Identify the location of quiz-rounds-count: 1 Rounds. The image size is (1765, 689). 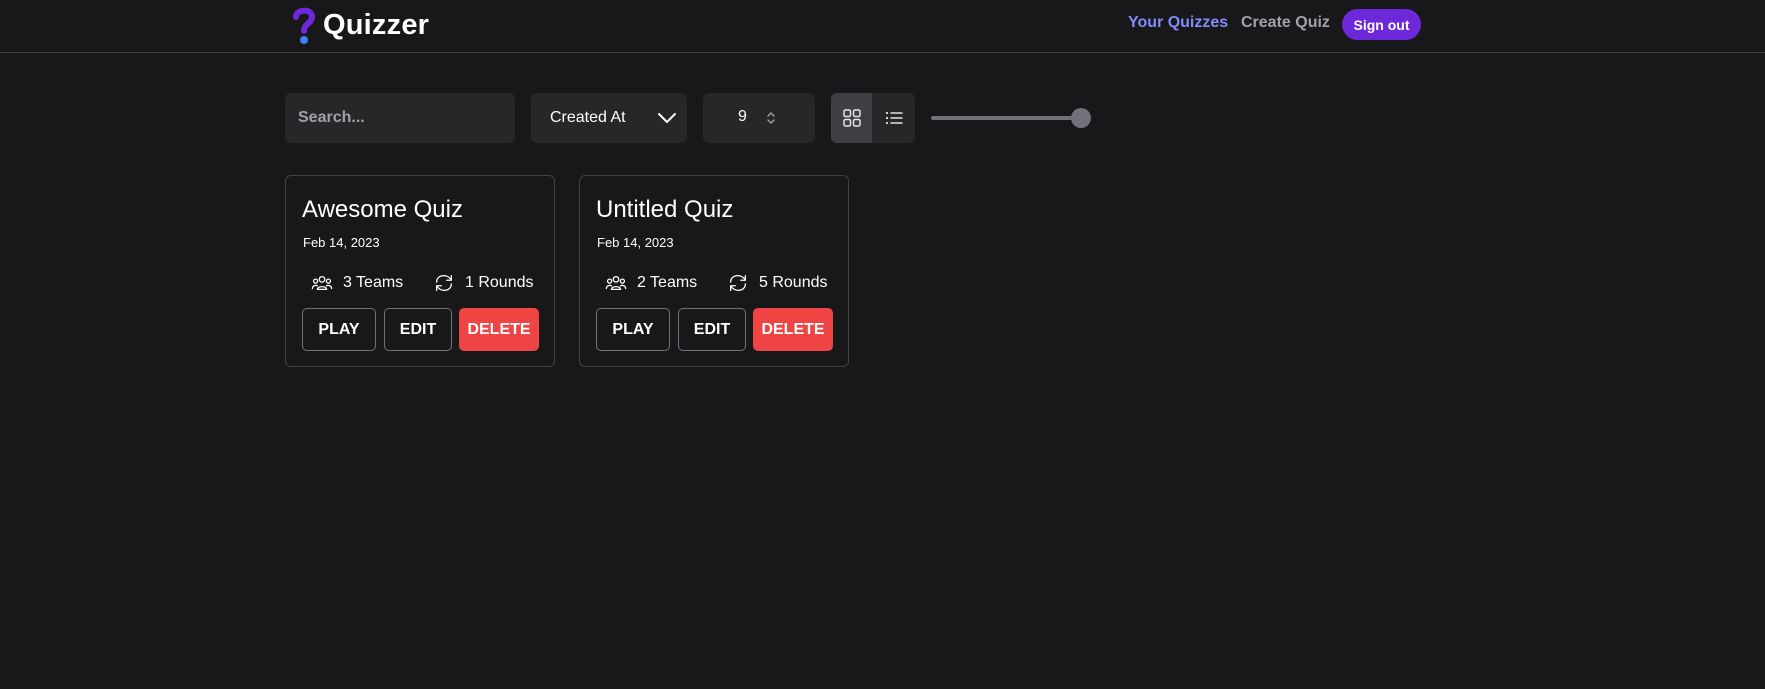
(499, 282).